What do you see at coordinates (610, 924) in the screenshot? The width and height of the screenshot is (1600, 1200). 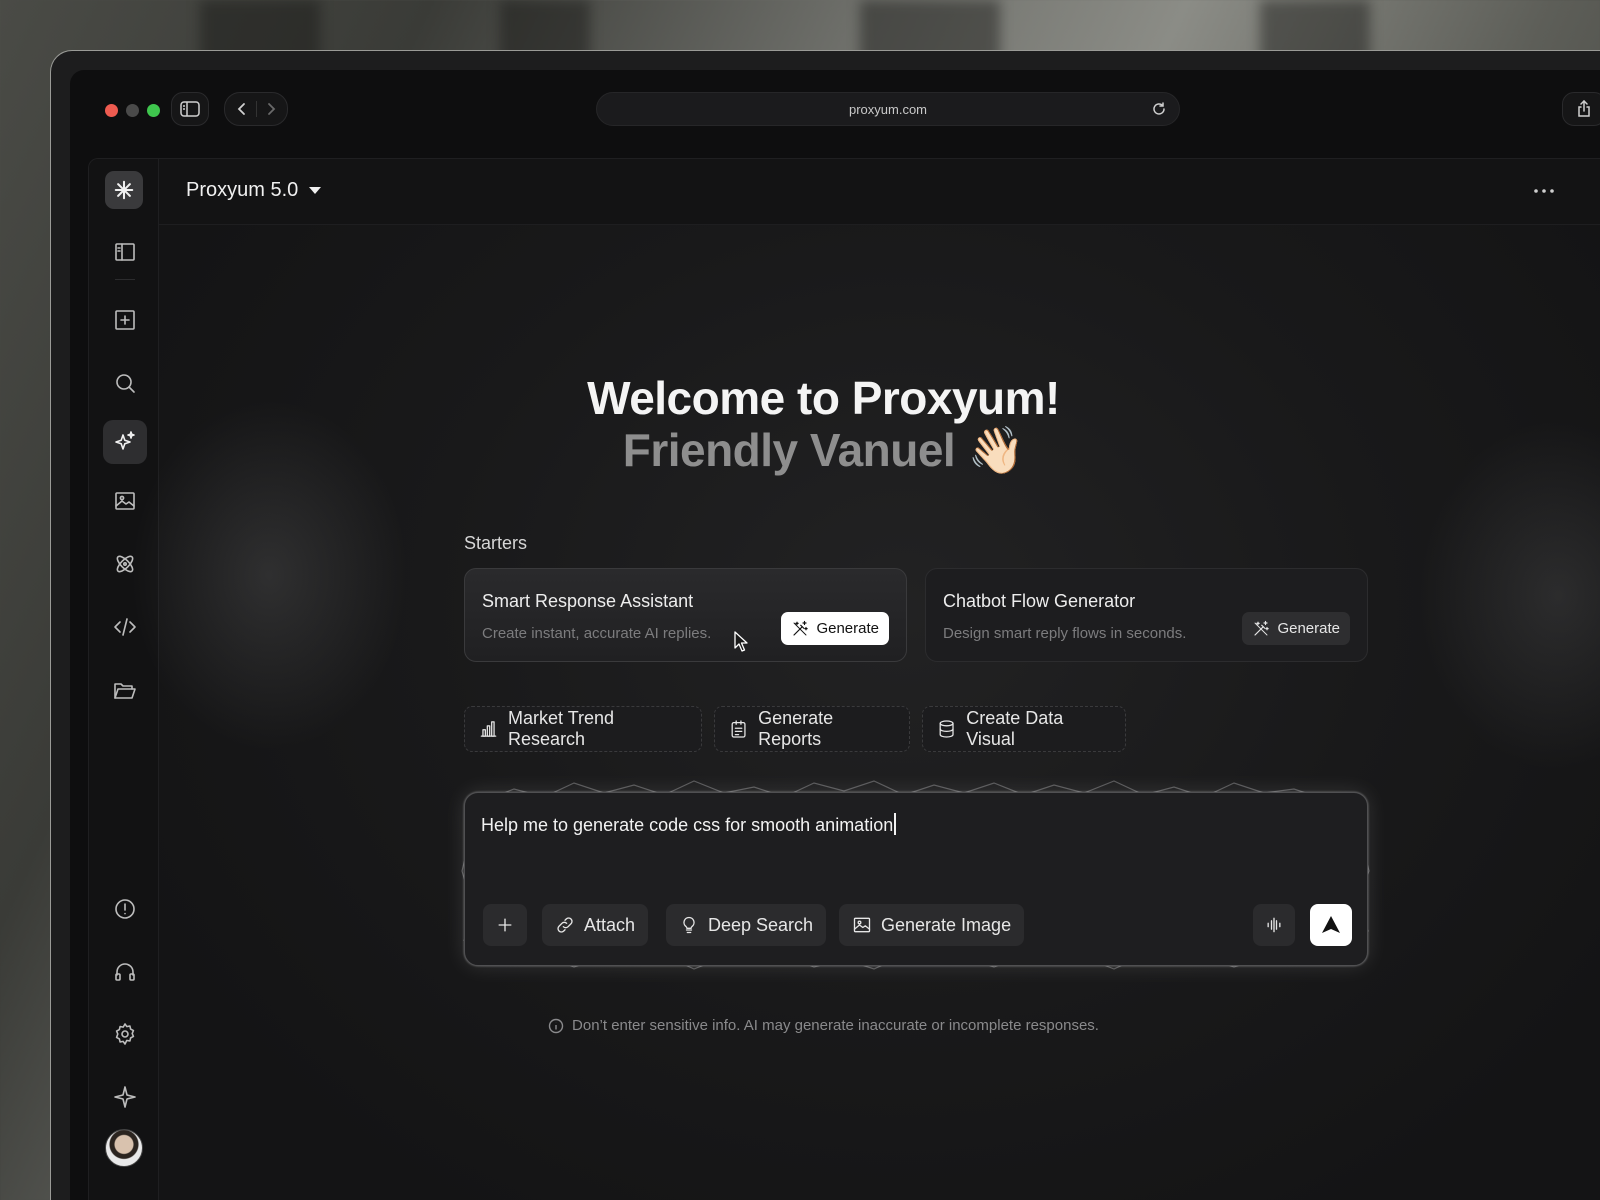 I see `attach-label: Attach` at bounding box center [610, 924].